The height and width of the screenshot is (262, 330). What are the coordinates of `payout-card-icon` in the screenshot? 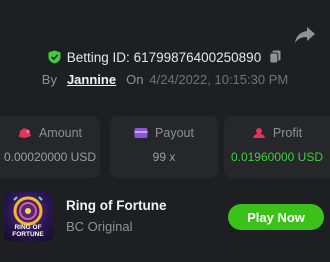 It's located at (141, 133).